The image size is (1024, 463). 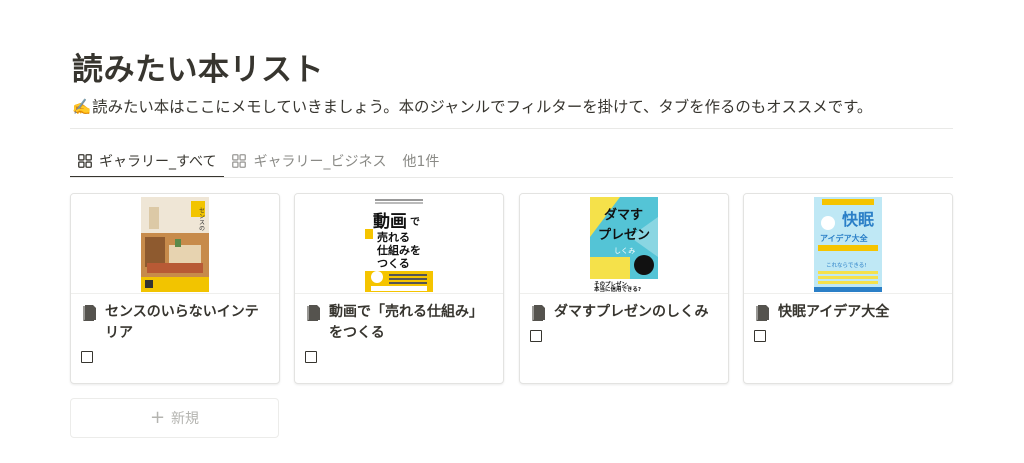 I want to click on gallery-card: センスの センスのいらないインテリア, so click(x=175, y=288).